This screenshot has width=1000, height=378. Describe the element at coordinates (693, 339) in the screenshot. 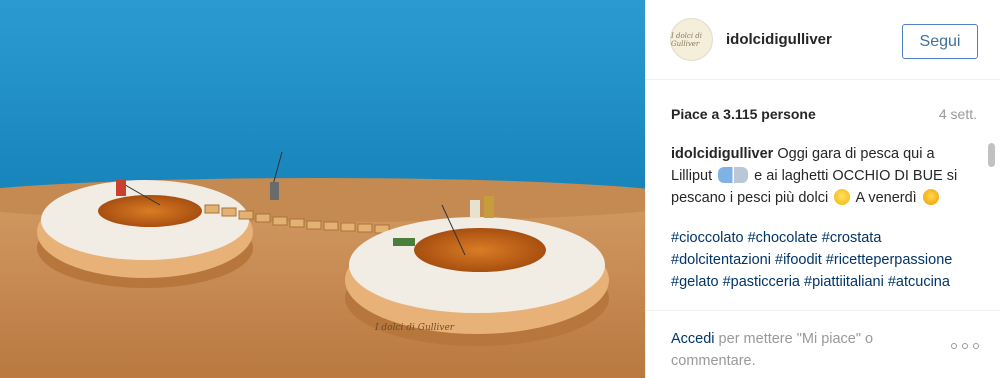

I see `login-link: Accedi` at that location.